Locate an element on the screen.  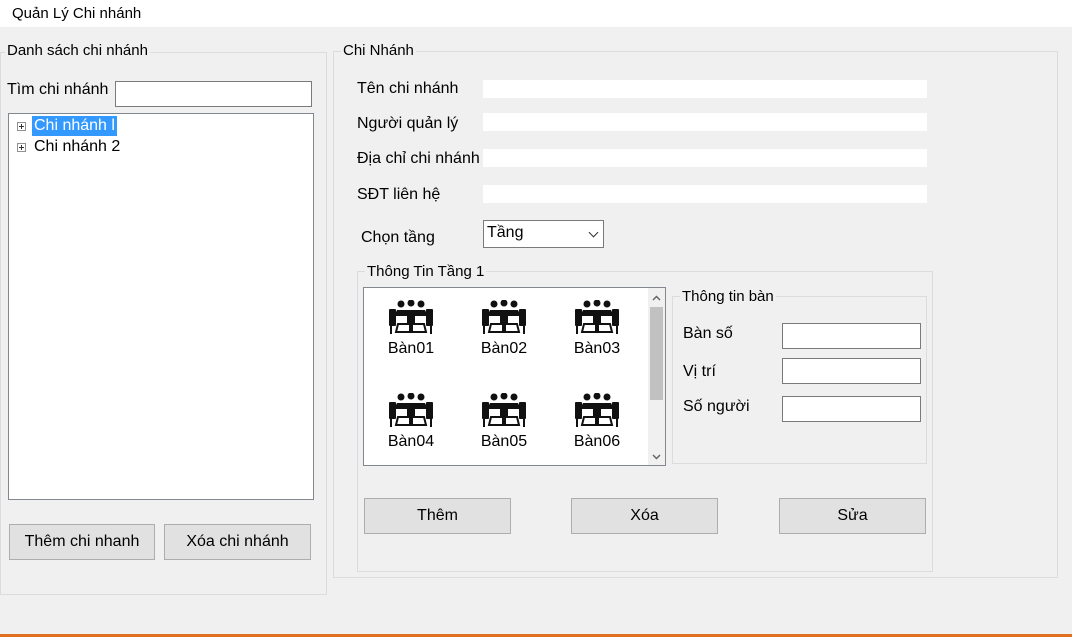
tree-item: Chi nhánh l is located at coordinates (67, 126).